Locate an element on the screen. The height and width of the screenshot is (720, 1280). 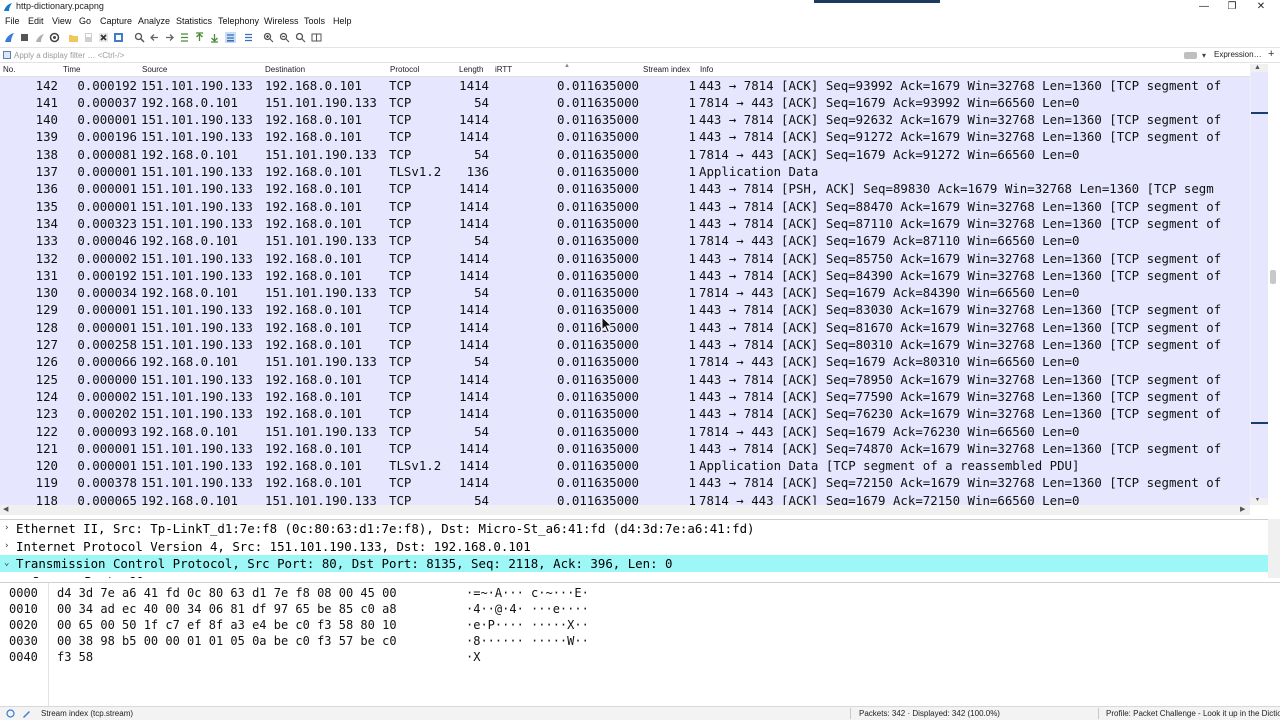
close-file-icon is located at coordinates (103, 37).